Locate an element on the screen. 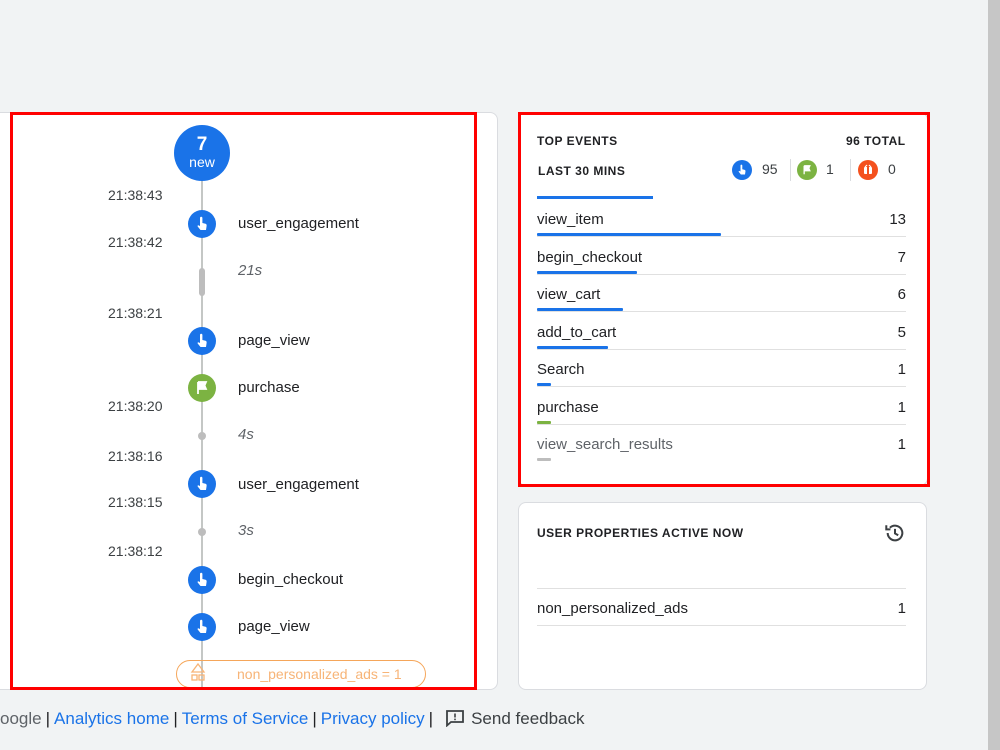 The height and width of the screenshot is (750, 1000). top-event-name: Search is located at coordinates (561, 369).